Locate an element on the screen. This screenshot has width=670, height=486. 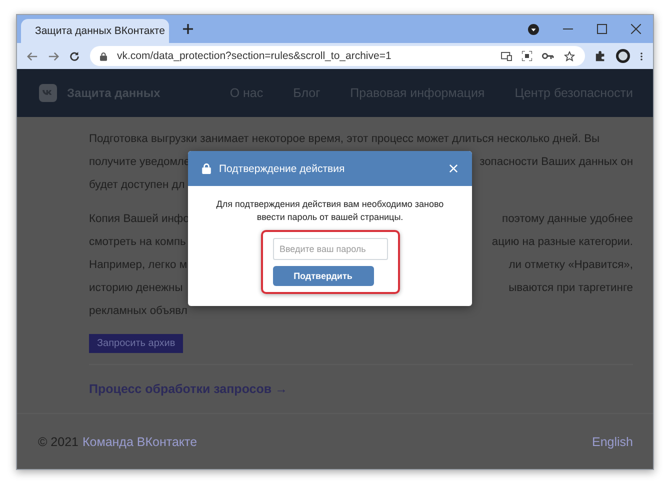
url-text: vk.com/data_protection?section=rules&scroll_to_archive=1 is located at coordinates (254, 56).